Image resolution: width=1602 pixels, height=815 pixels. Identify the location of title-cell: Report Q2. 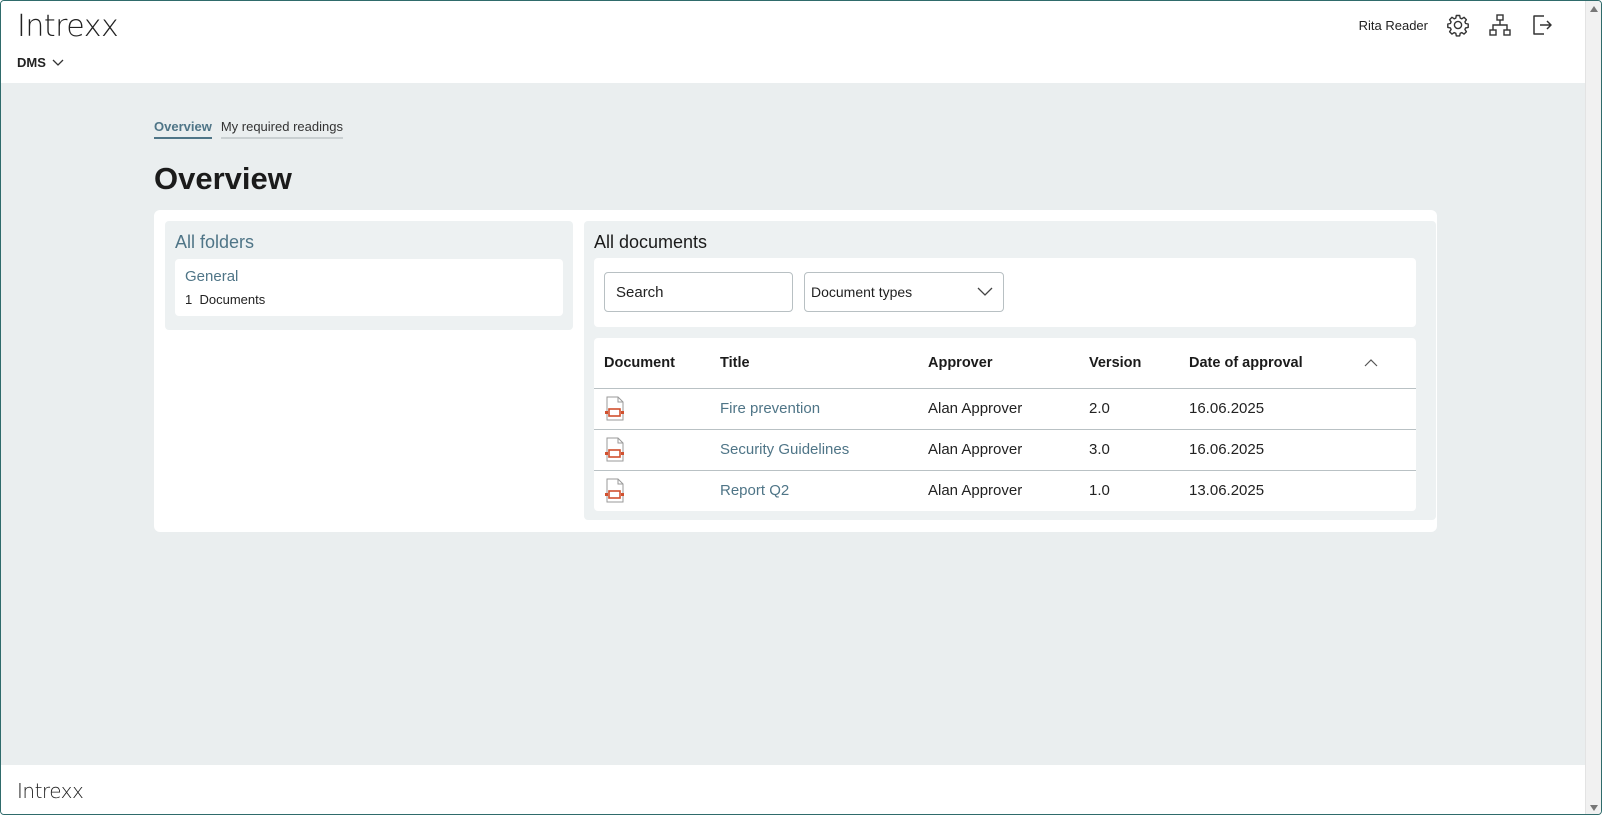
(824, 490).